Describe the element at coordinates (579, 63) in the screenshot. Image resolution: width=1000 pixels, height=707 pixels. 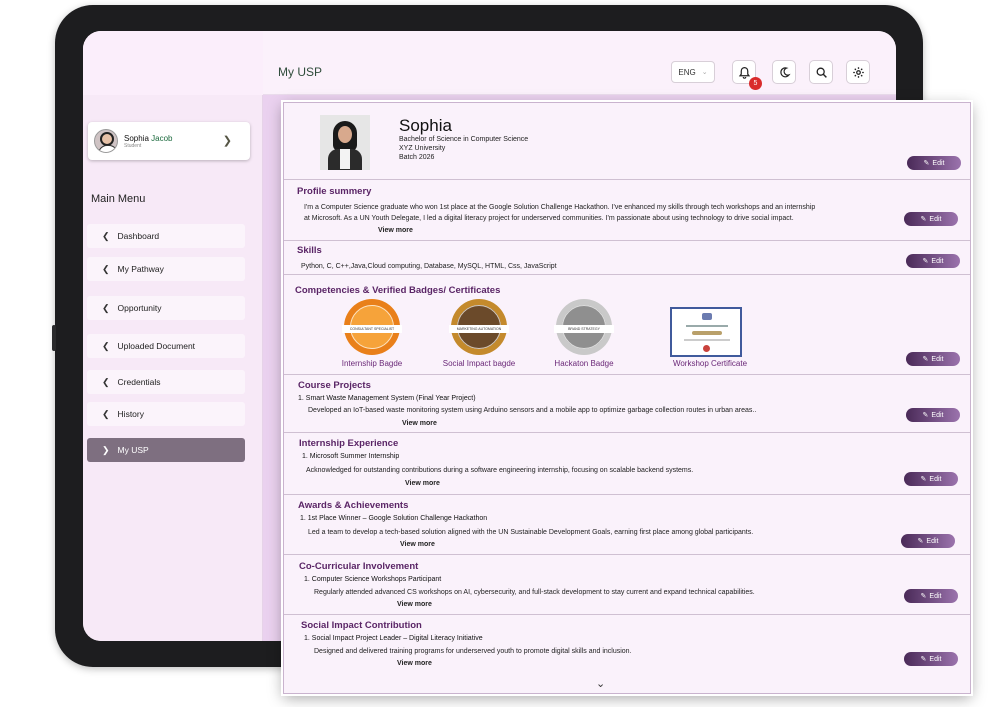
I see `top-bar: My USP ENG ⌄ 5` at that location.